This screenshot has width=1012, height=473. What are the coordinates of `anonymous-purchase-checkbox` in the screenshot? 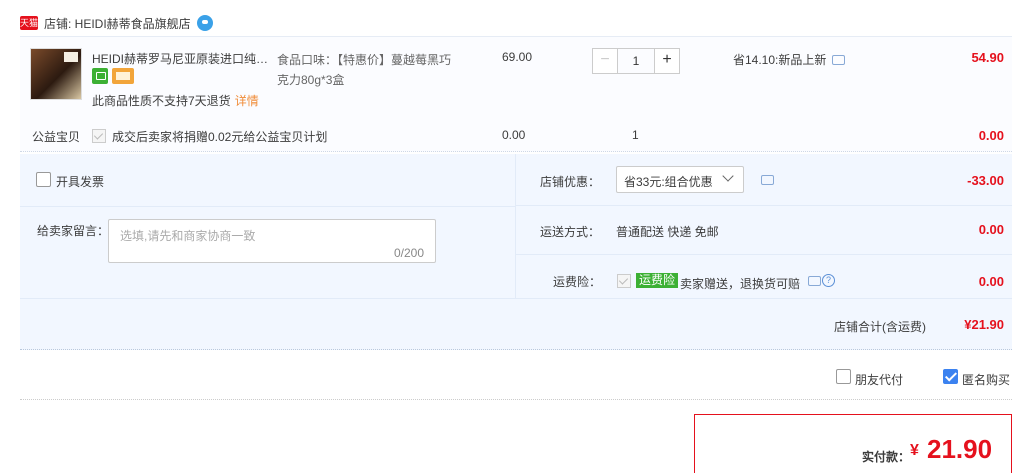 It's located at (950, 376).